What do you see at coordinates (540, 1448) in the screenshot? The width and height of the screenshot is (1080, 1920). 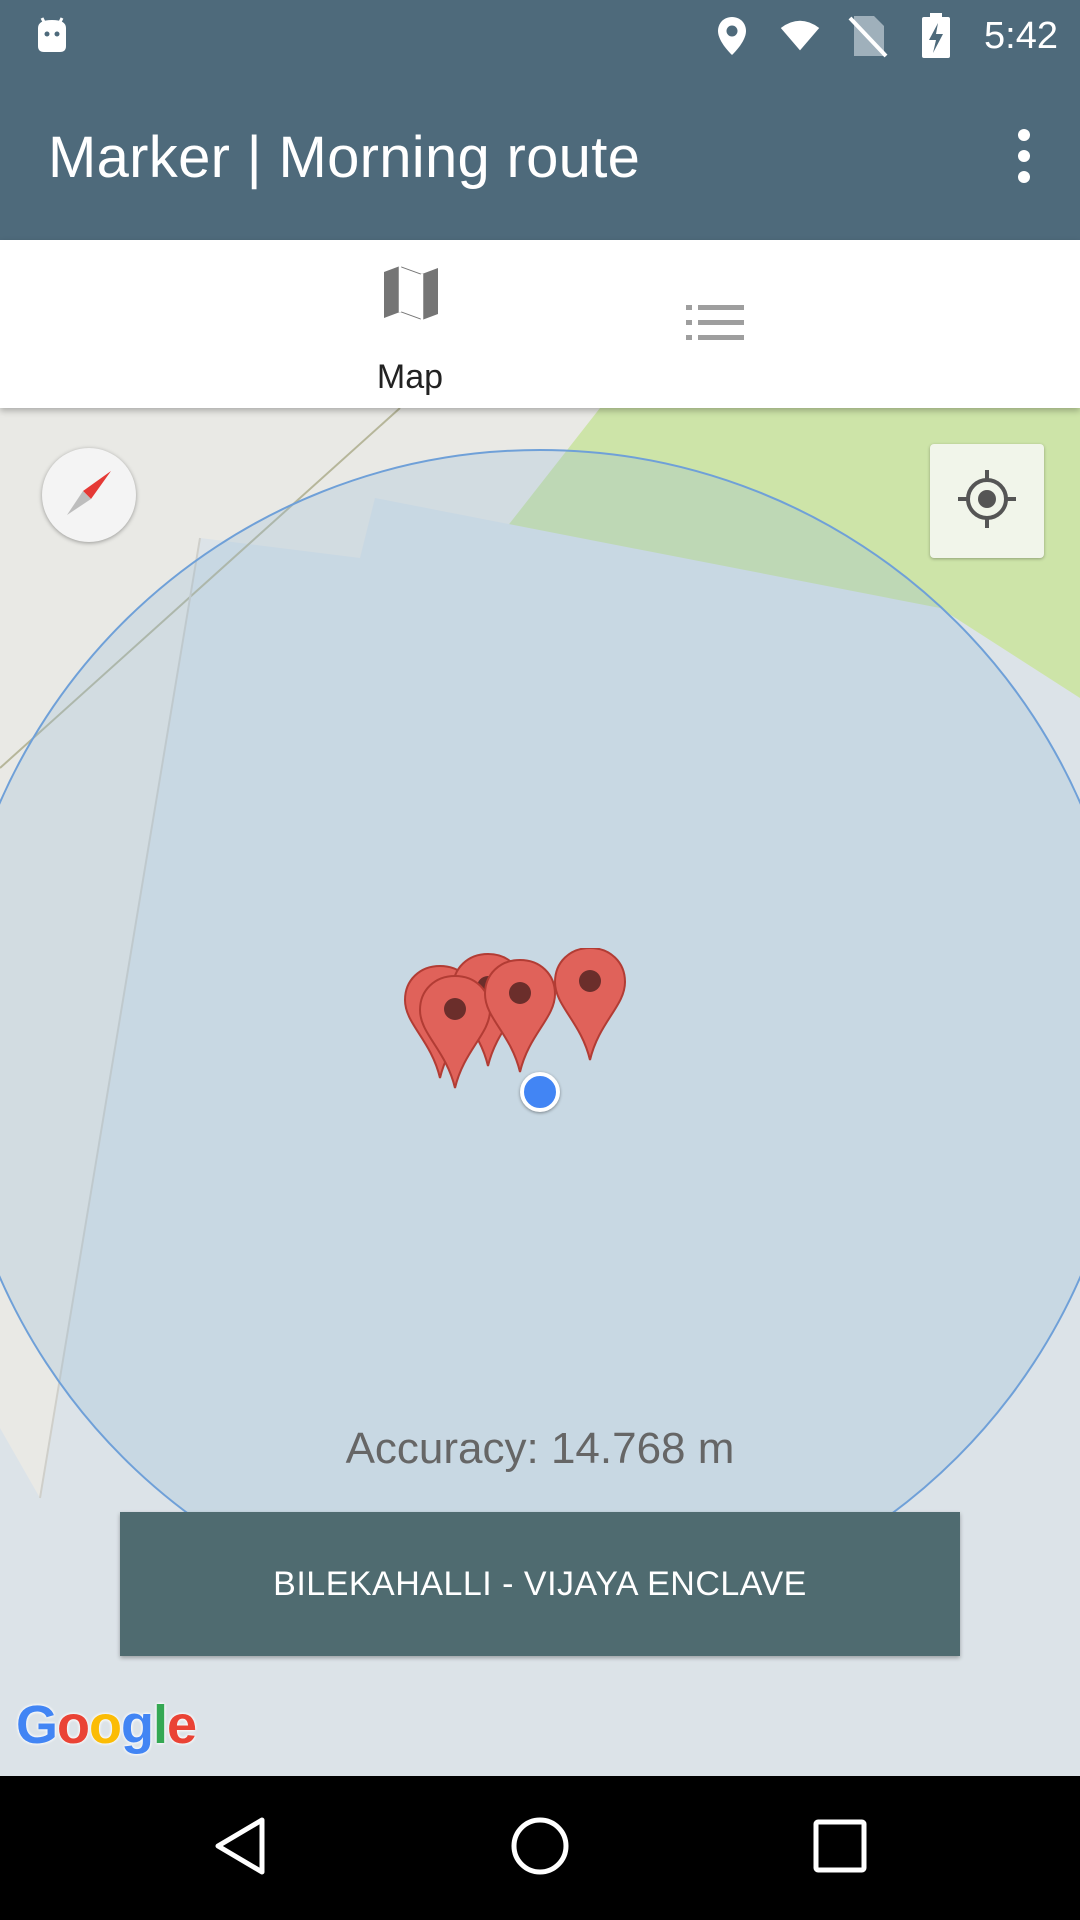 I see `accuracy-text: Accuracy: 14.768 m` at bounding box center [540, 1448].